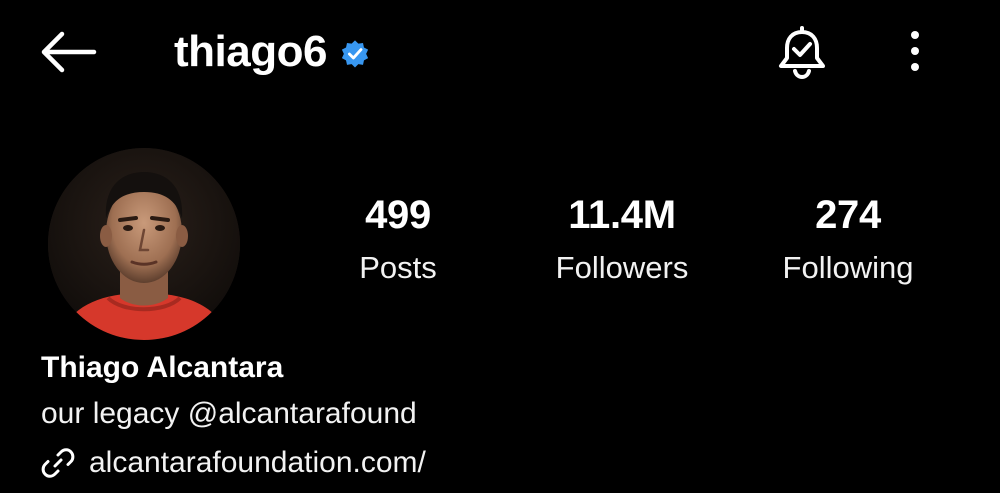  What do you see at coordinates (398, 239) in the screenshot?
I see `posts-stat: 499 Posts` at bounding box center [398, 239].